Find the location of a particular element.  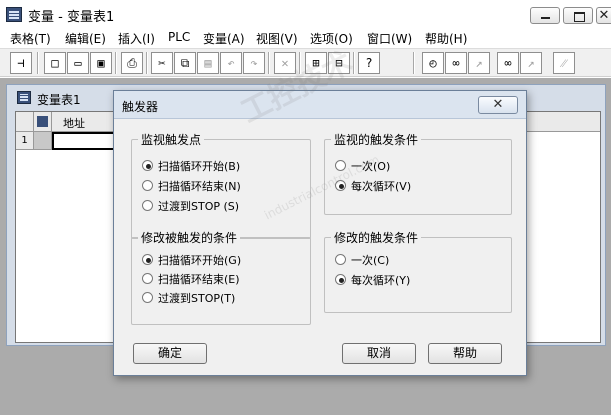

modify-icon: ↗ is located at coordinates (479, 63).